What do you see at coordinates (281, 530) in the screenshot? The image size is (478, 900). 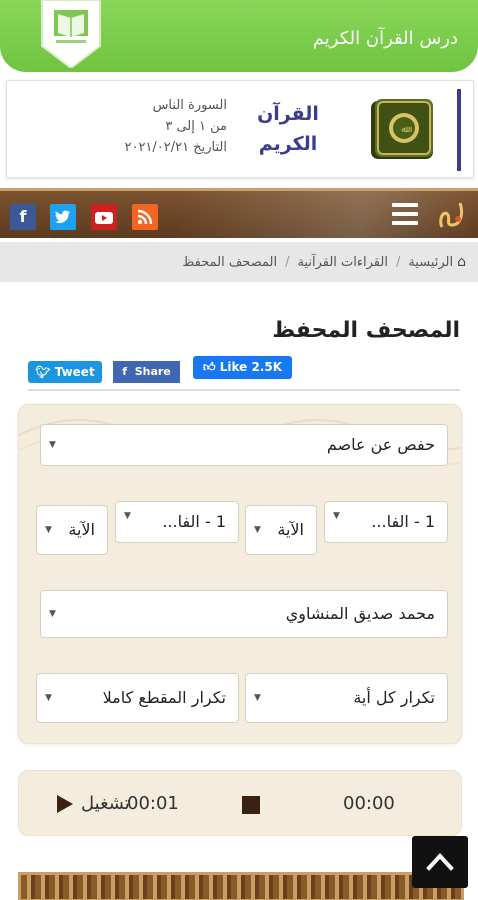 I see `from-ayah-select: الآية ▼` at bounding box center [281, 530].